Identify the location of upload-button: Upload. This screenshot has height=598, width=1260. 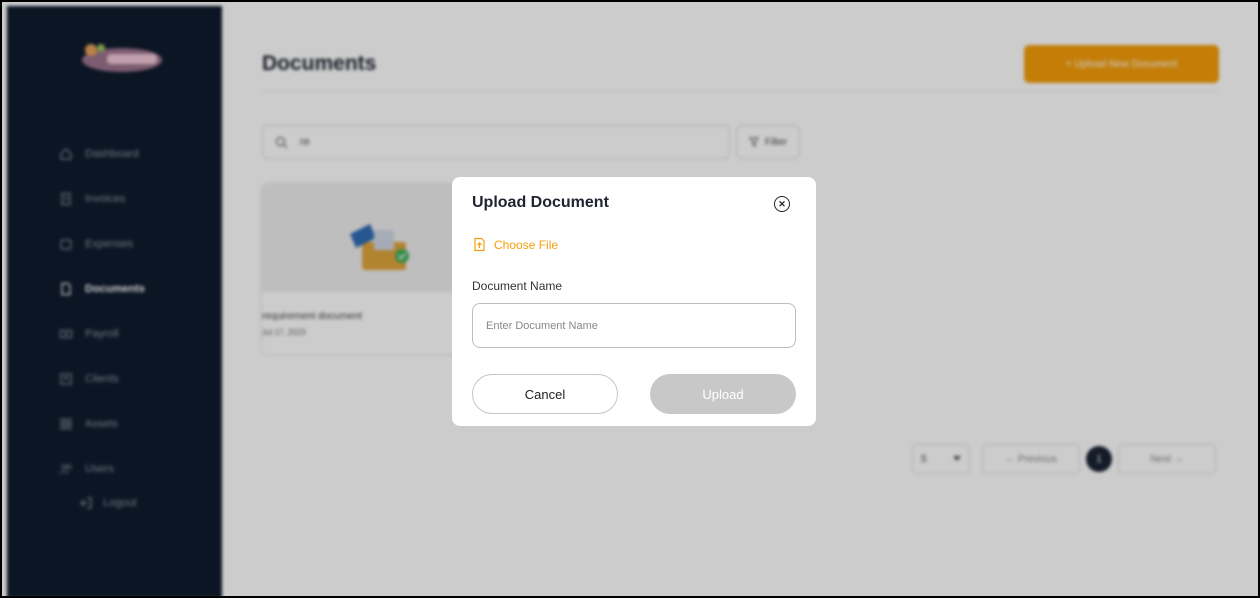
(723, 394).